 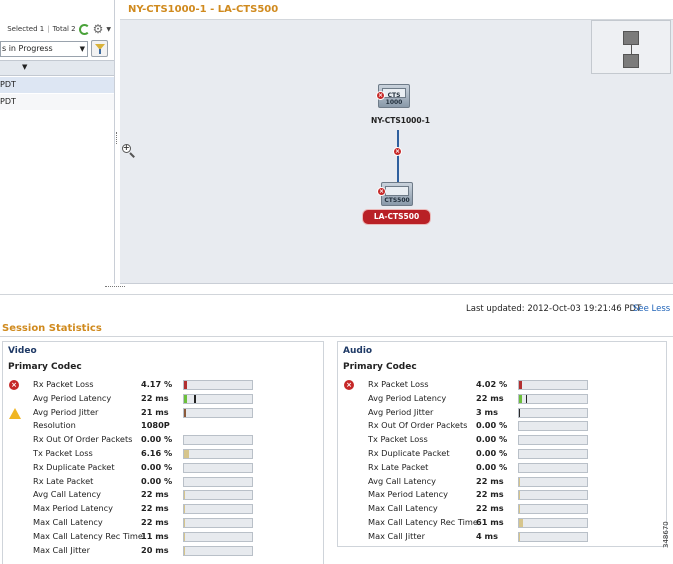 What do you see at coordinates (409, 453) in the screenshot?
I see `metric-name: Rx Duplicate Packet` at bounding box center [409, 453].